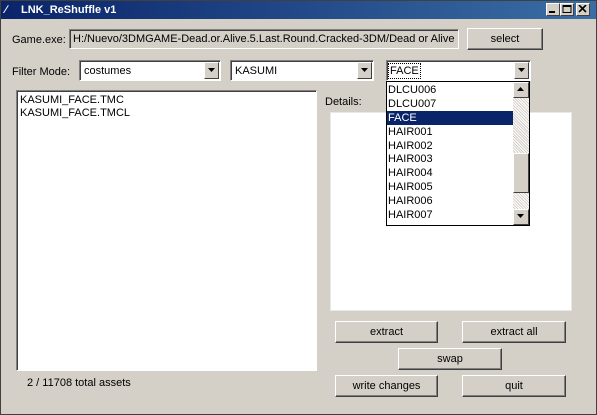 The height and width of the screenshot is (415, 597). Describe the element at coordinates (450, 173) in the screenshot. I see `dropdown-option: HAIR004` at that location.